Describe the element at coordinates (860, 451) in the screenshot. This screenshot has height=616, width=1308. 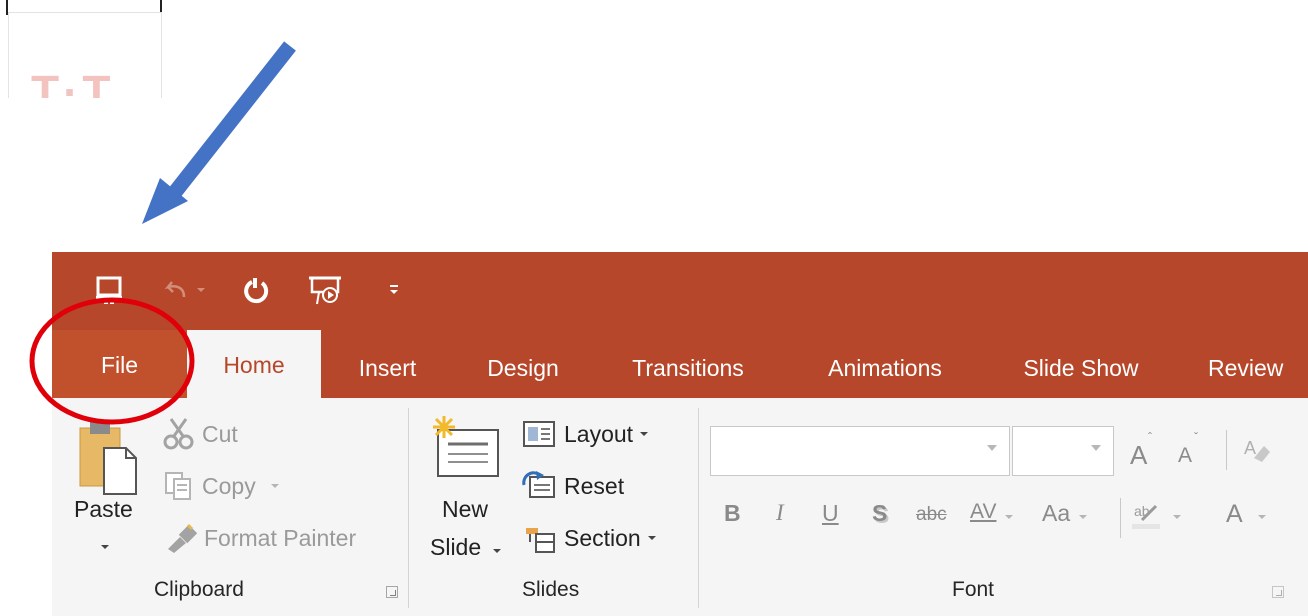
I see `font-name-dropdown` at that location.